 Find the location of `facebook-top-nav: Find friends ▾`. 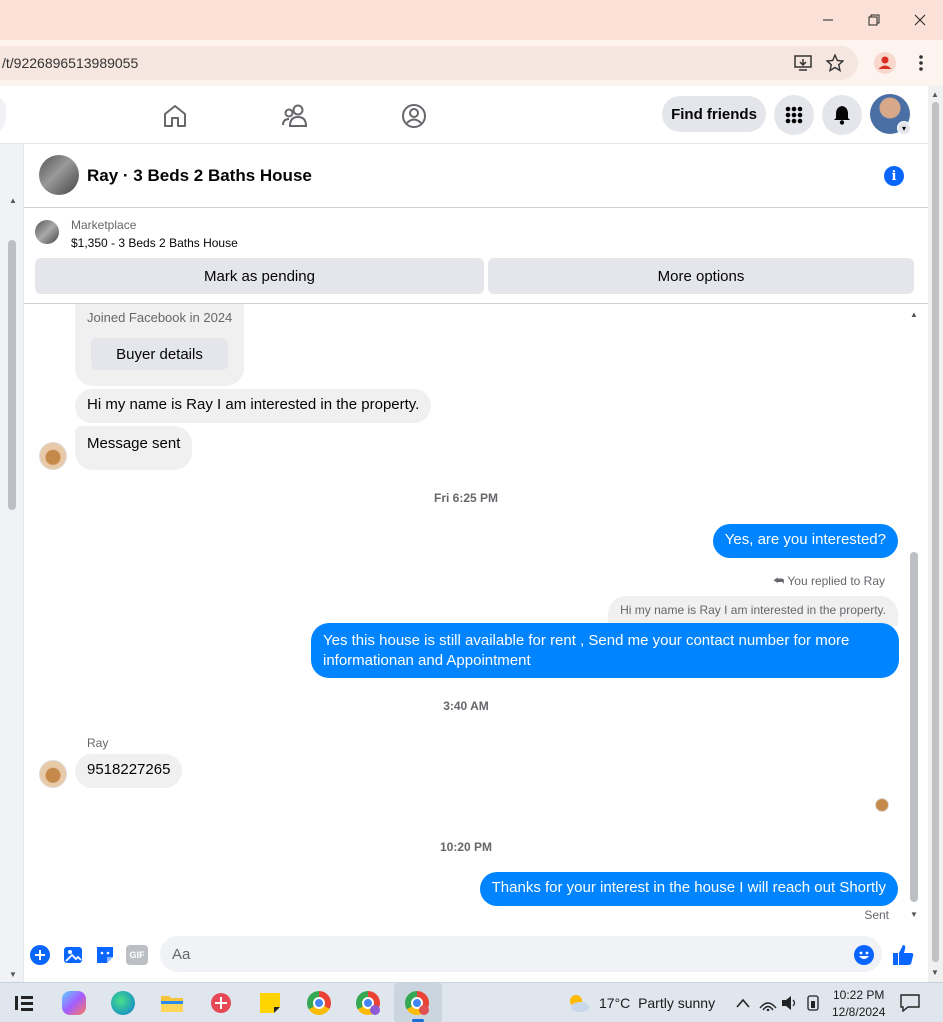

facebook-top-nav: Find friends ▾ is located at coordinates (464, 115).